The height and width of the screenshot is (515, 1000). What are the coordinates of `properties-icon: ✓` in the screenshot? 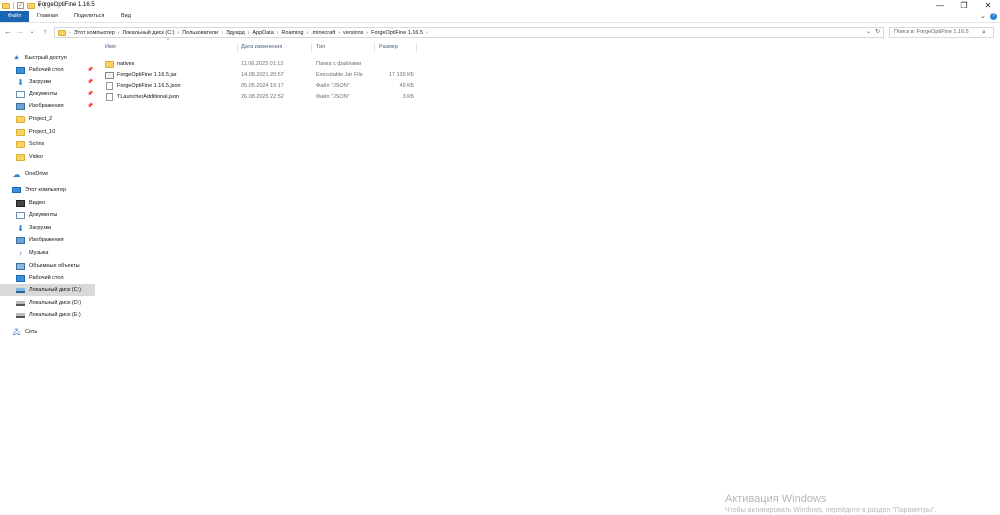 It's located at (20, 5).